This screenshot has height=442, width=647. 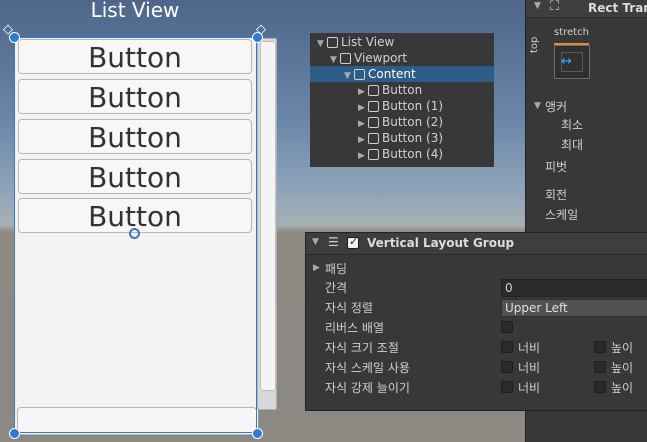 What do you see at coordinates (8, 29) in the screenshot?
I see `anchor-top-left-icon: ◇` at bounding box center [8, 29].